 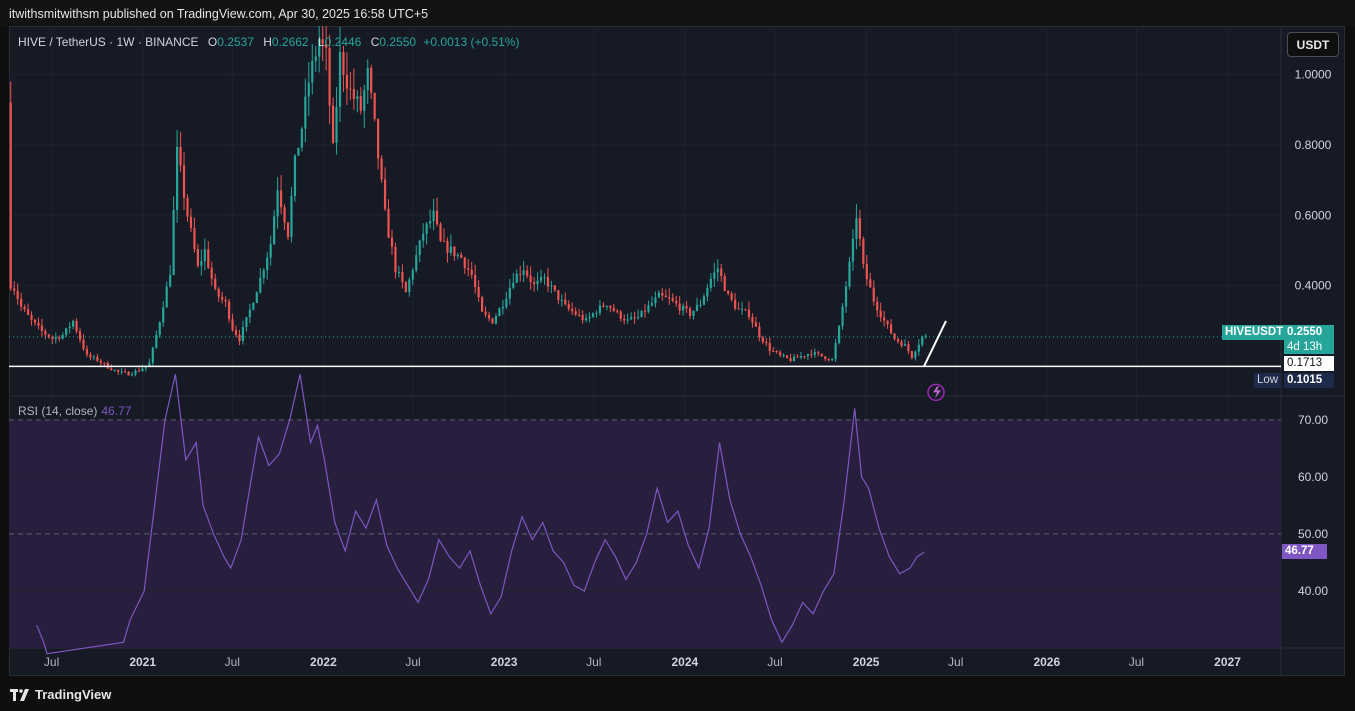 What do you see at coordinates (1268, 380) in the screenshot?
I see `low-label-badge: Low` at bounding box center [1268, 380].